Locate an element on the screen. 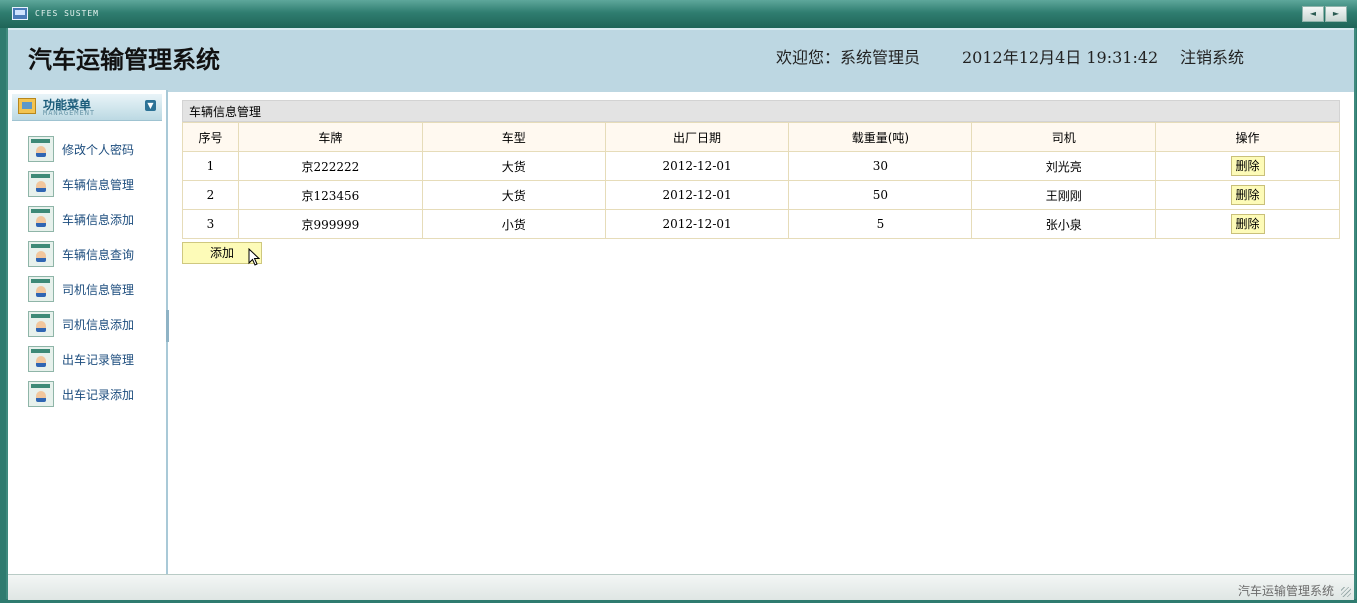  column-header: 车牌 is located at coordinates (330, 137).